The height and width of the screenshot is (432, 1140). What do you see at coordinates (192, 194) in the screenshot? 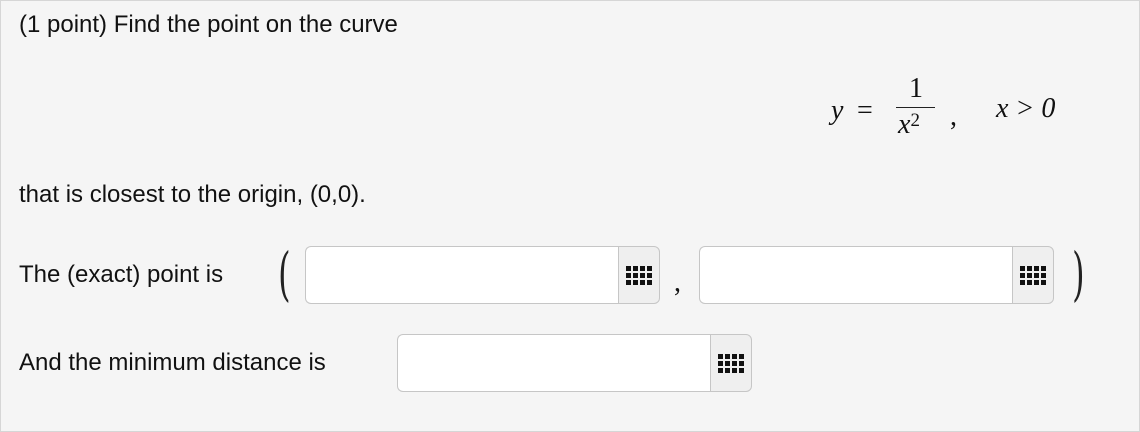
I see `problem-statement: that is closest to the origin, (0,0).` at bounding box center [192, 194].